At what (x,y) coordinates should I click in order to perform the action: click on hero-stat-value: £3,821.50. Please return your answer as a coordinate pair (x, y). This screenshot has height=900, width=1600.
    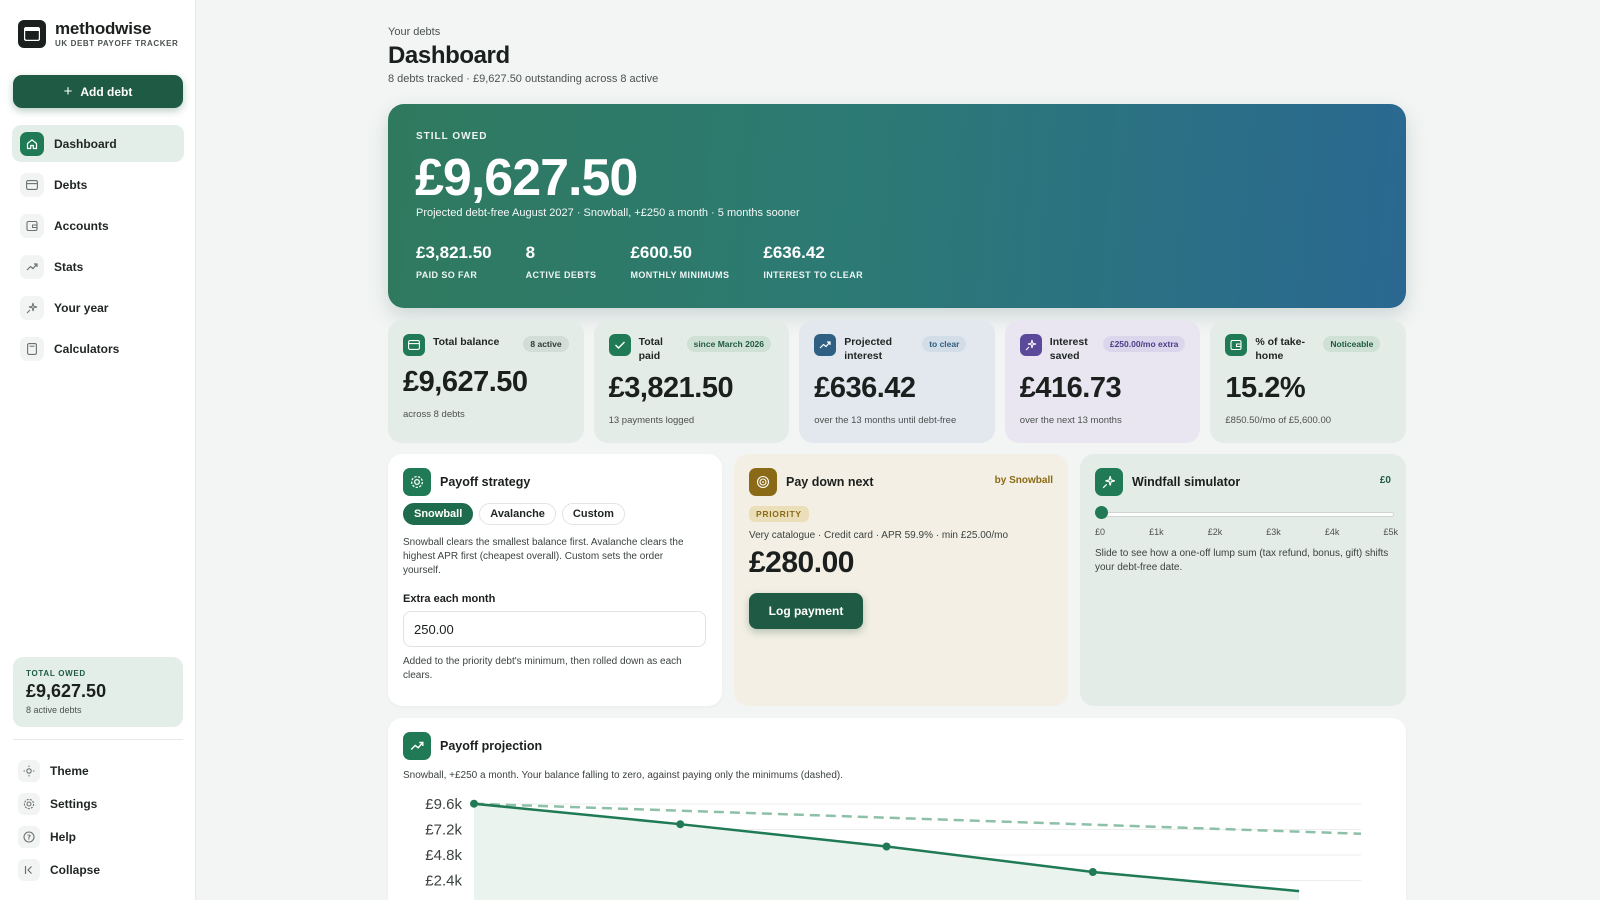
    Looking at the image, I should click on (454, 252).